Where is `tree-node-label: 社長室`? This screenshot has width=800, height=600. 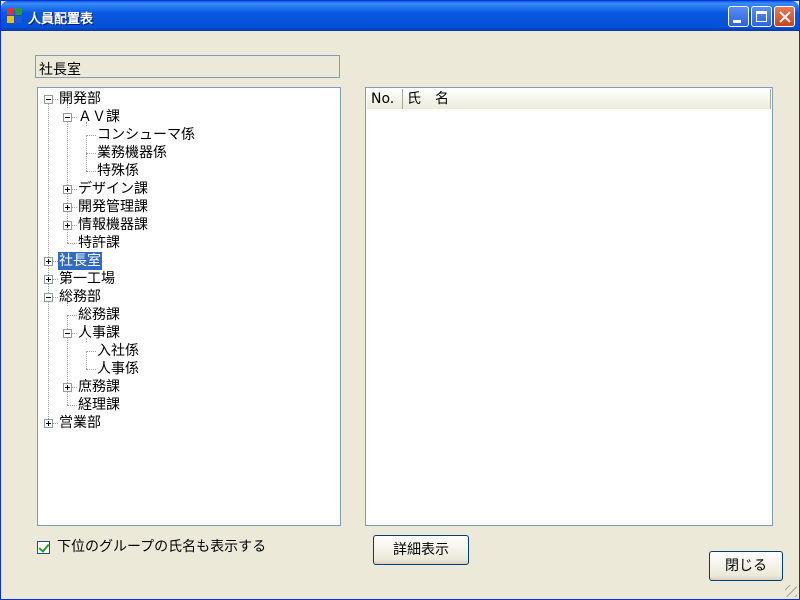 tree-node-label: 社長室 is located at coordinates (80, 261).